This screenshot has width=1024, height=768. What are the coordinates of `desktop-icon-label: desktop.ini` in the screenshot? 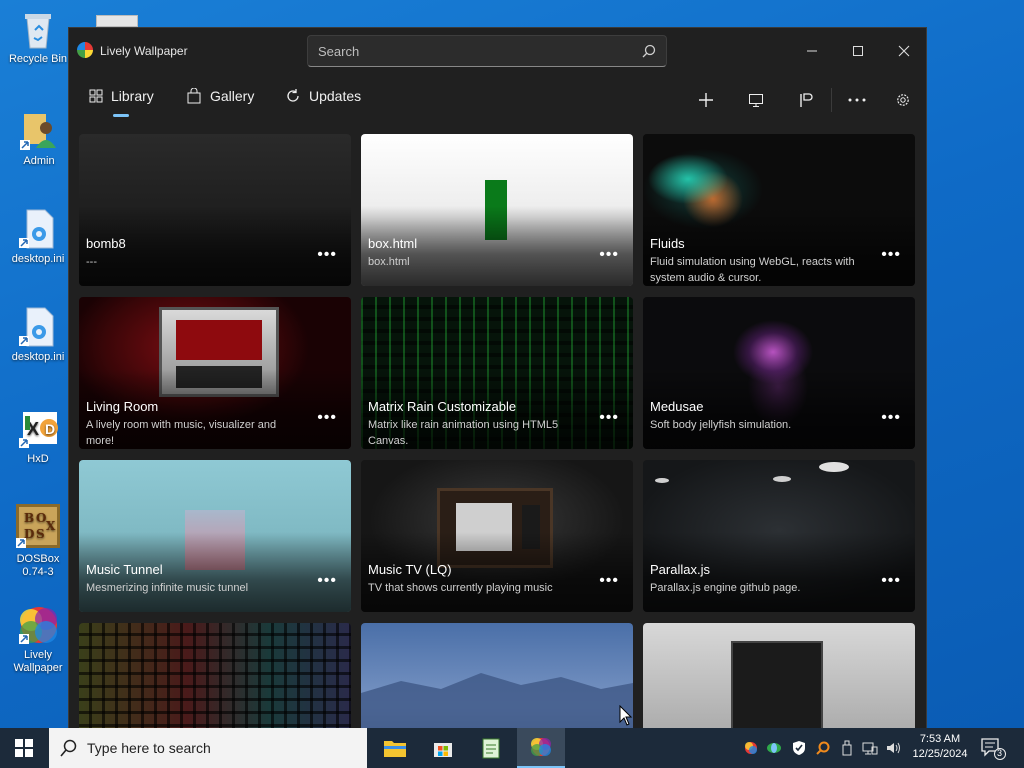 It's located at (38, 259).